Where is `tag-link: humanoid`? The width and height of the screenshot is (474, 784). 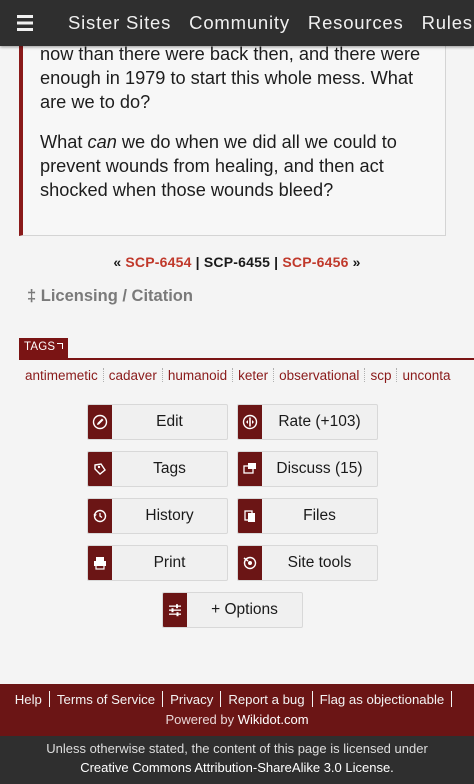 tag-link: humanoid is located at coordinates (197, 375).